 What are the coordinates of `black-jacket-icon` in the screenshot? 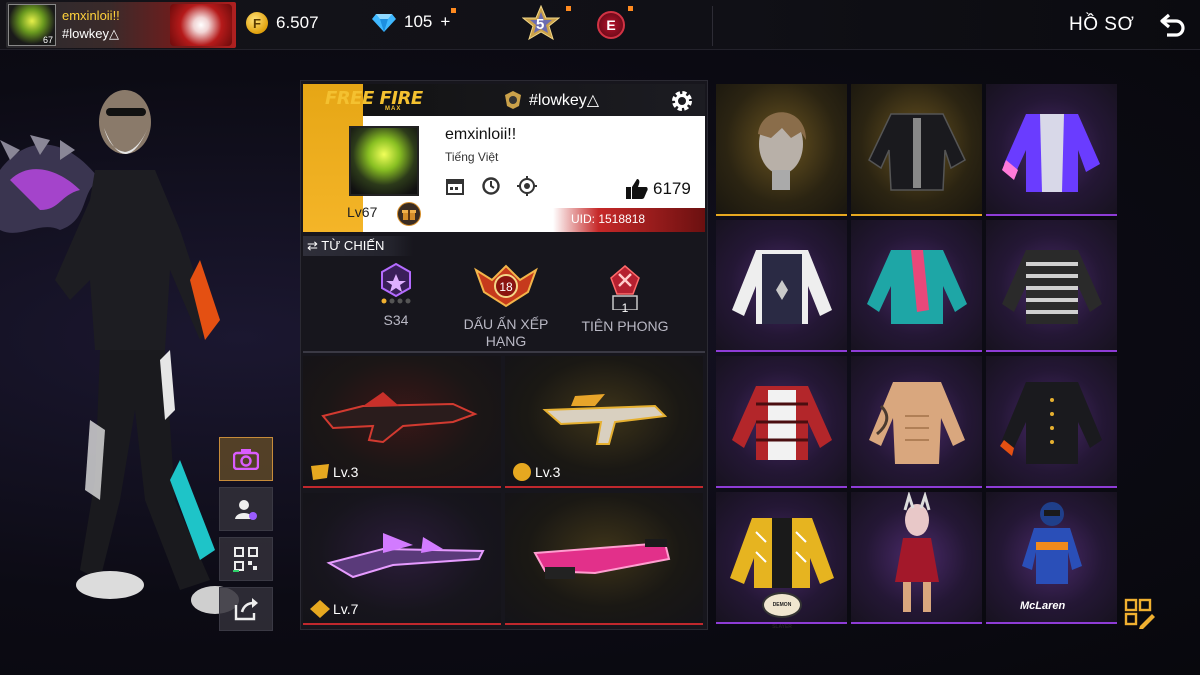 It's located at (917, 152).